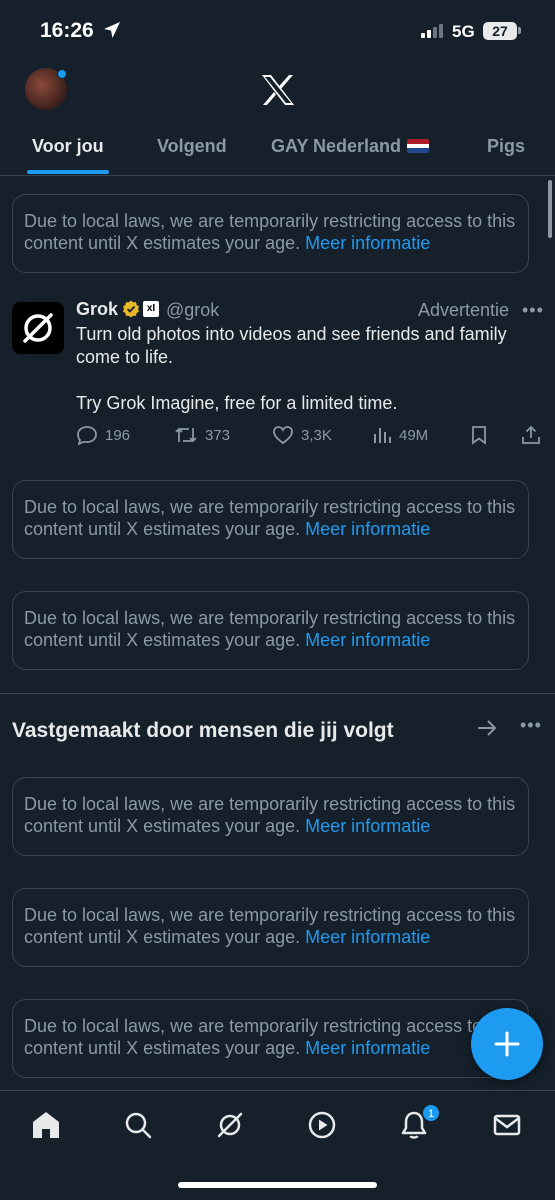  What do you see at coordinates (46, 1125) in the screenshot?
I see `home-icon` at bounding box center [46, 1125].